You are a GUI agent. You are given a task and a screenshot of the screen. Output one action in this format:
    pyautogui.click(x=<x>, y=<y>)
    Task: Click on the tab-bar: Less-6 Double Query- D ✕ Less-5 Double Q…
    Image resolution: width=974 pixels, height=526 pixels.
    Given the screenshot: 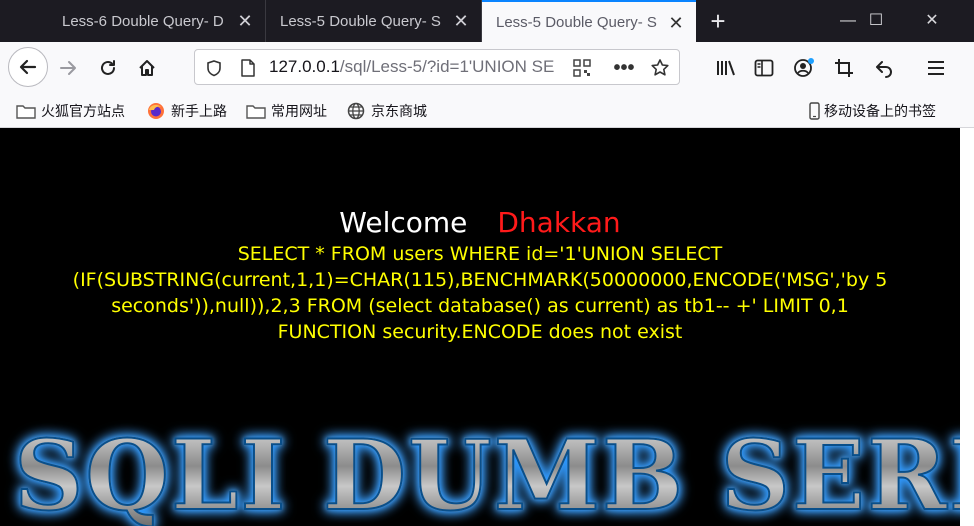 What is the action you would take?
    pyautogui.click(x=487, y=21)
    